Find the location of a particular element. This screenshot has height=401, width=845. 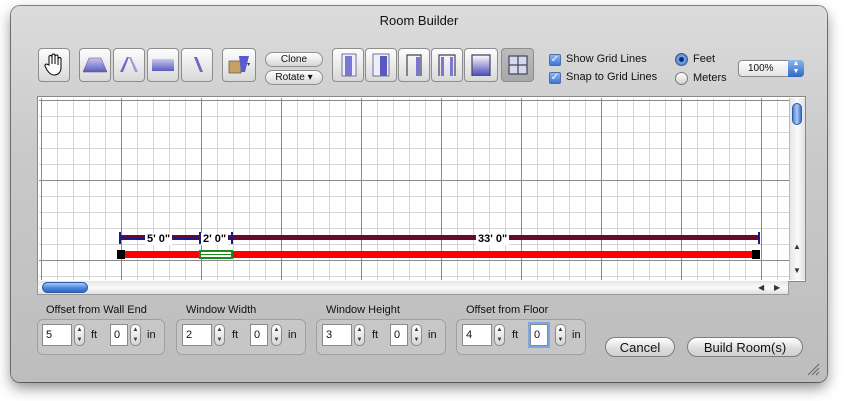

opening-icon is located at coordinates (481, 65).